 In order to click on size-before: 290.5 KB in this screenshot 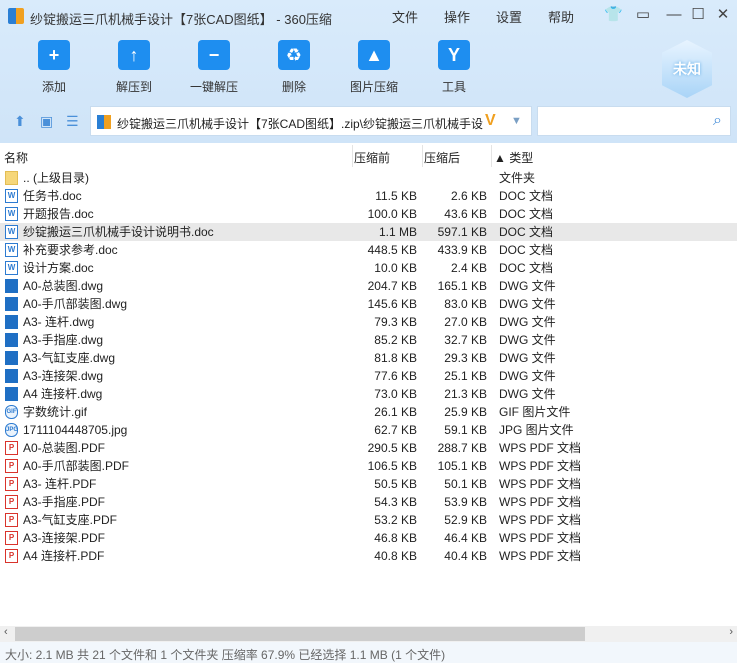, I will do `click(392, 448)`.